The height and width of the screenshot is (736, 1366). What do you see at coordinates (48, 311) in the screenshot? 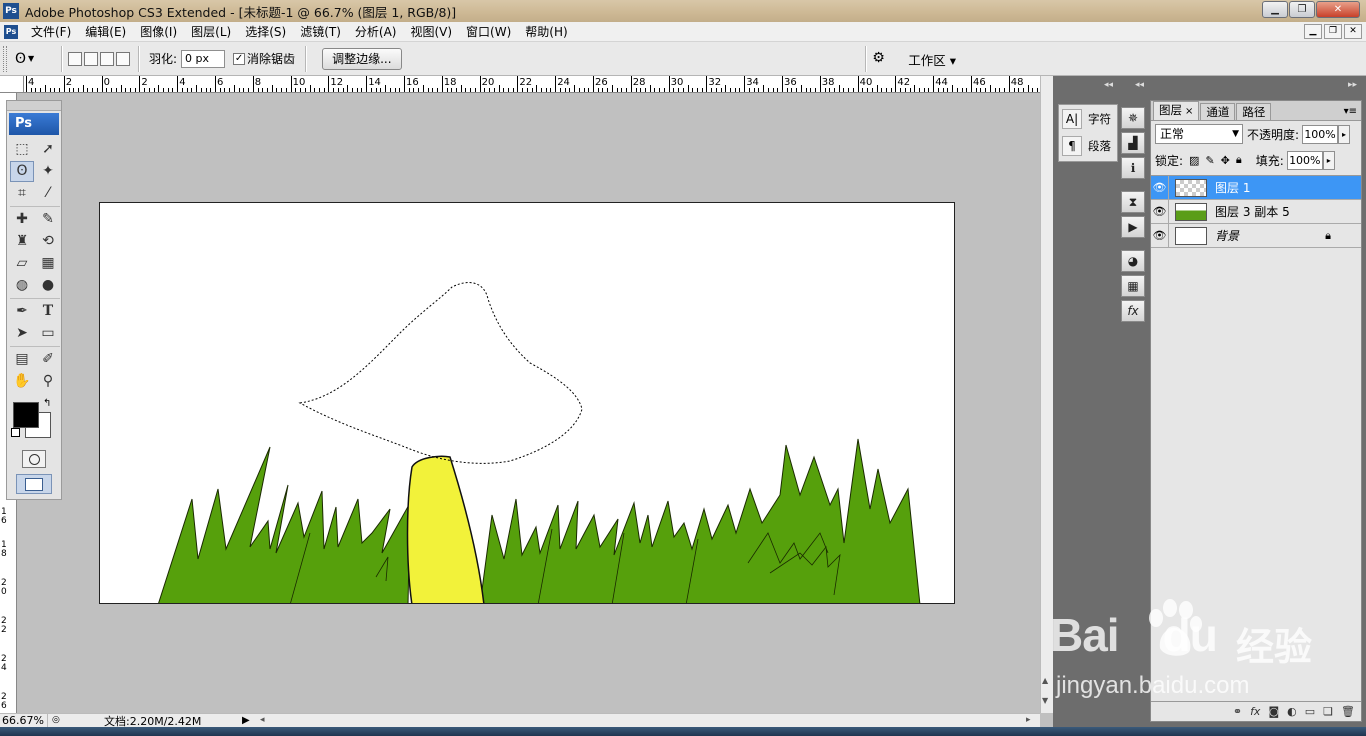
I see `type-tool-icon: T` at bounding box center [48, 311].